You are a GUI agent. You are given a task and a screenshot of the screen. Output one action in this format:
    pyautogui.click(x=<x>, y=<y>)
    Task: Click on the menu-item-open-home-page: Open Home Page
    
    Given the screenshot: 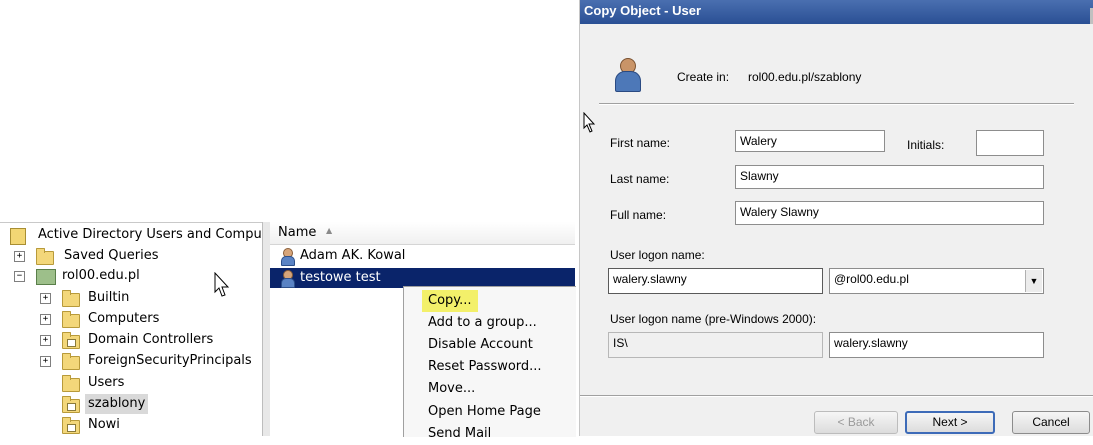 What is the action you would take?
    pyautogui.click(x=484, y=412)
    